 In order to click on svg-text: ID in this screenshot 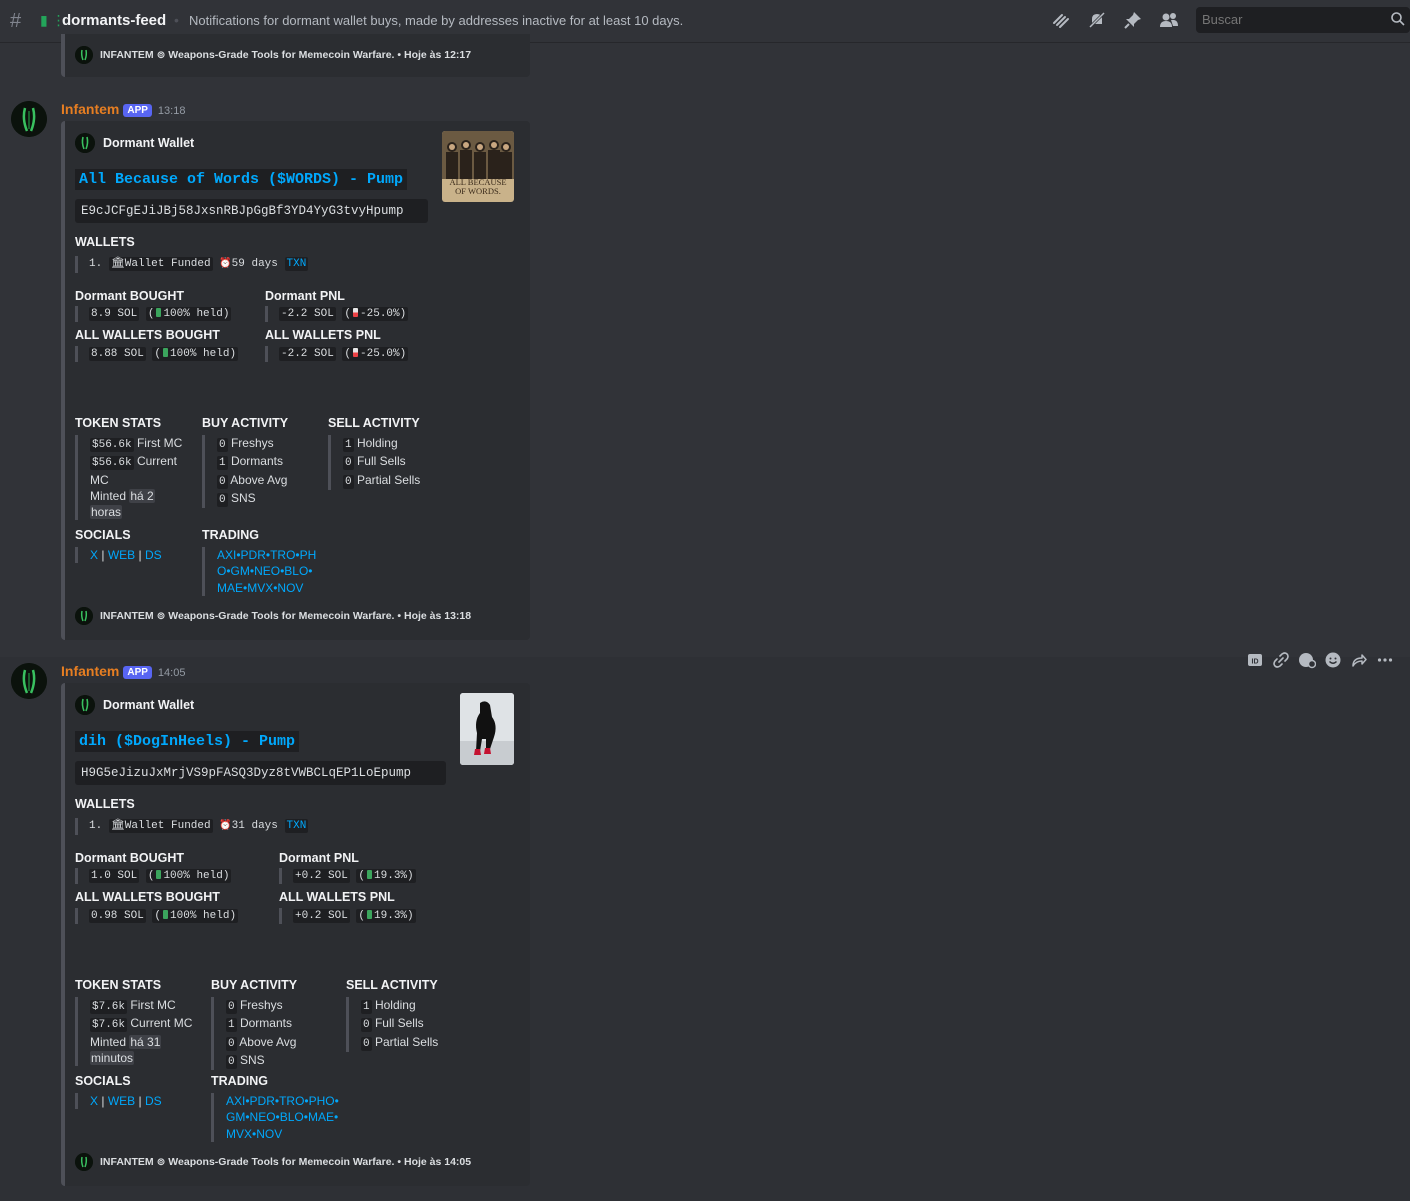, I will do `click(1255, 662)`.